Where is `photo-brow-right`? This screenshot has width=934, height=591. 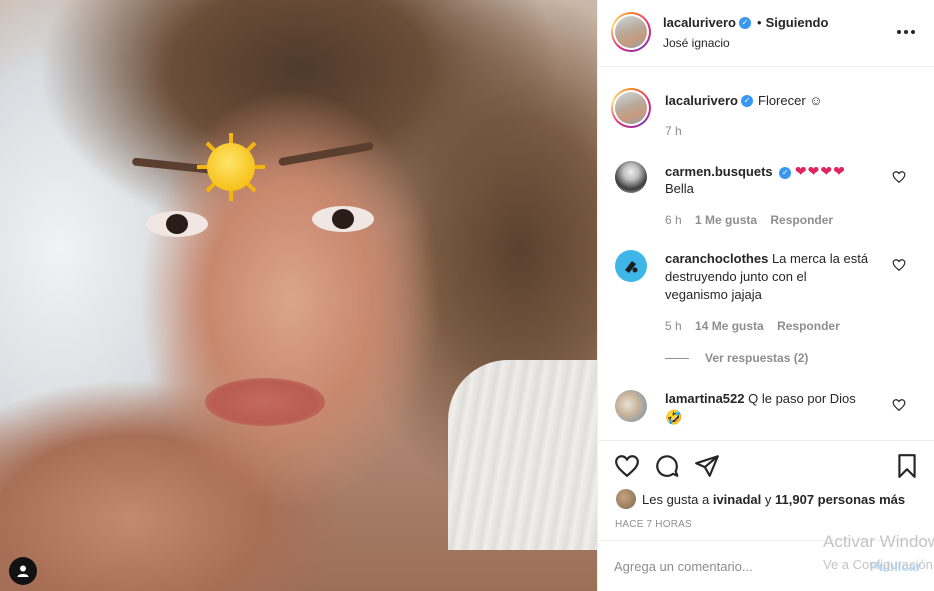
photo-brow-right is located at coordinates (326, 154).